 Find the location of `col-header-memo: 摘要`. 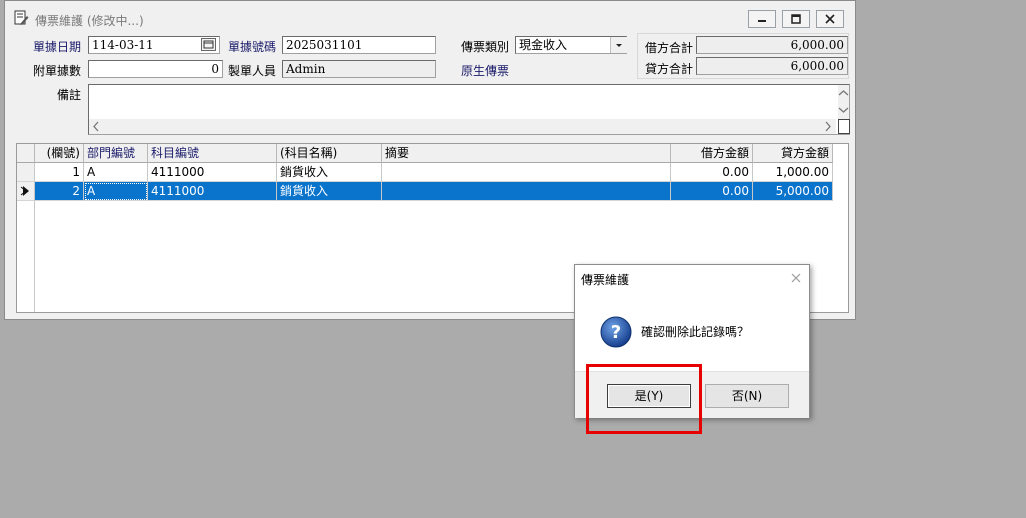

col-header-memo: 摘要 is located at coordinates (526, 153).